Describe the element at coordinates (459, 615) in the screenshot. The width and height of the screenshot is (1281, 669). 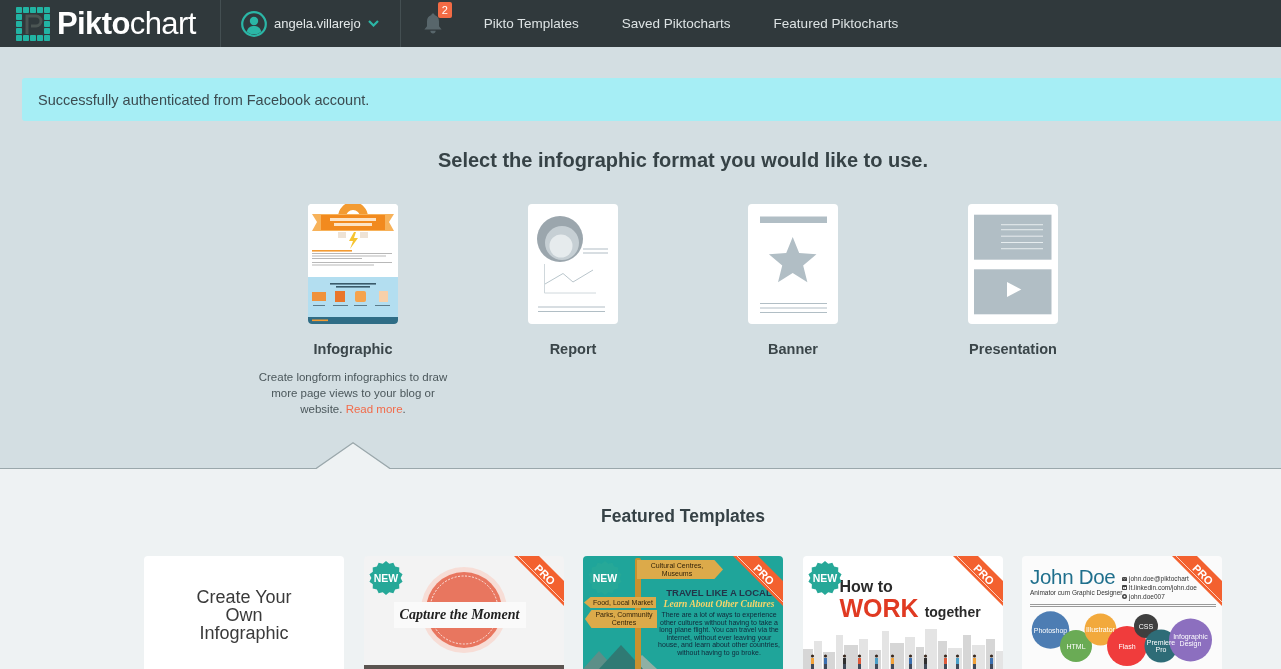
I see `poster-title: Capture the Moment` at that location.